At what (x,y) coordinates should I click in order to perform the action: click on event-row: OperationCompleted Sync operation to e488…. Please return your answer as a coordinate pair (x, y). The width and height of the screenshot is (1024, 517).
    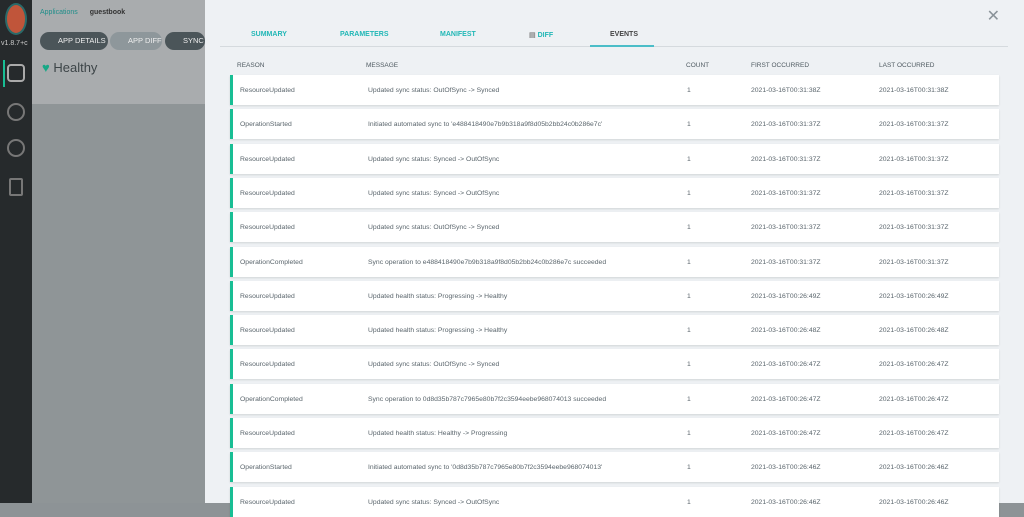
    Looking at the image, I should click on (614, 261).